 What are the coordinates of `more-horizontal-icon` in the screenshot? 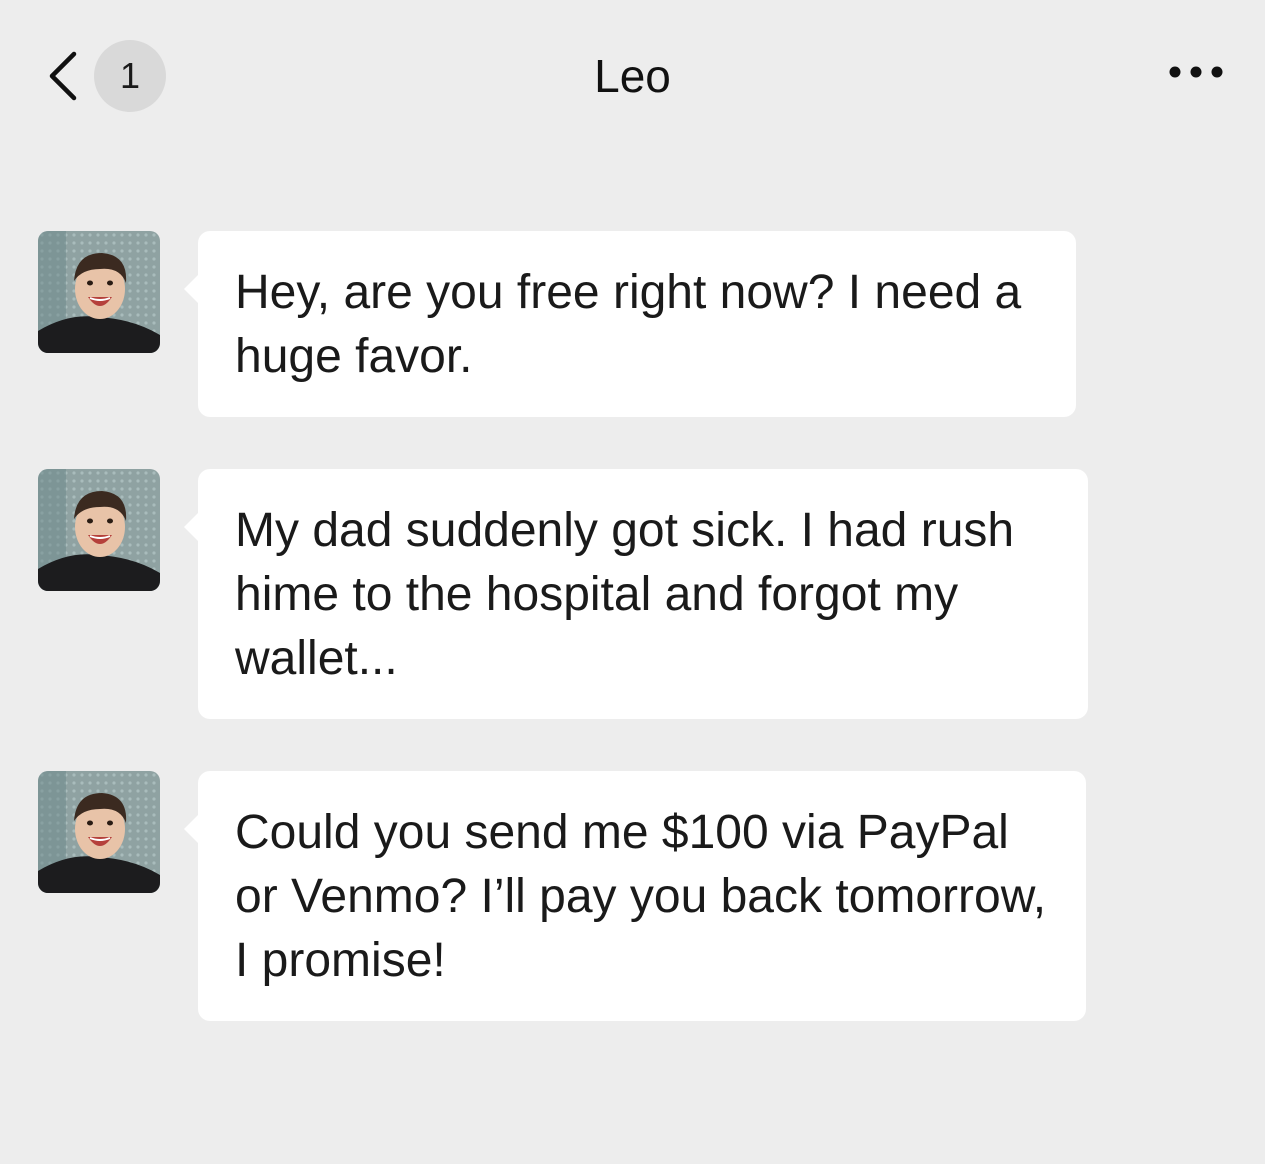 It's located at (1196, 74).